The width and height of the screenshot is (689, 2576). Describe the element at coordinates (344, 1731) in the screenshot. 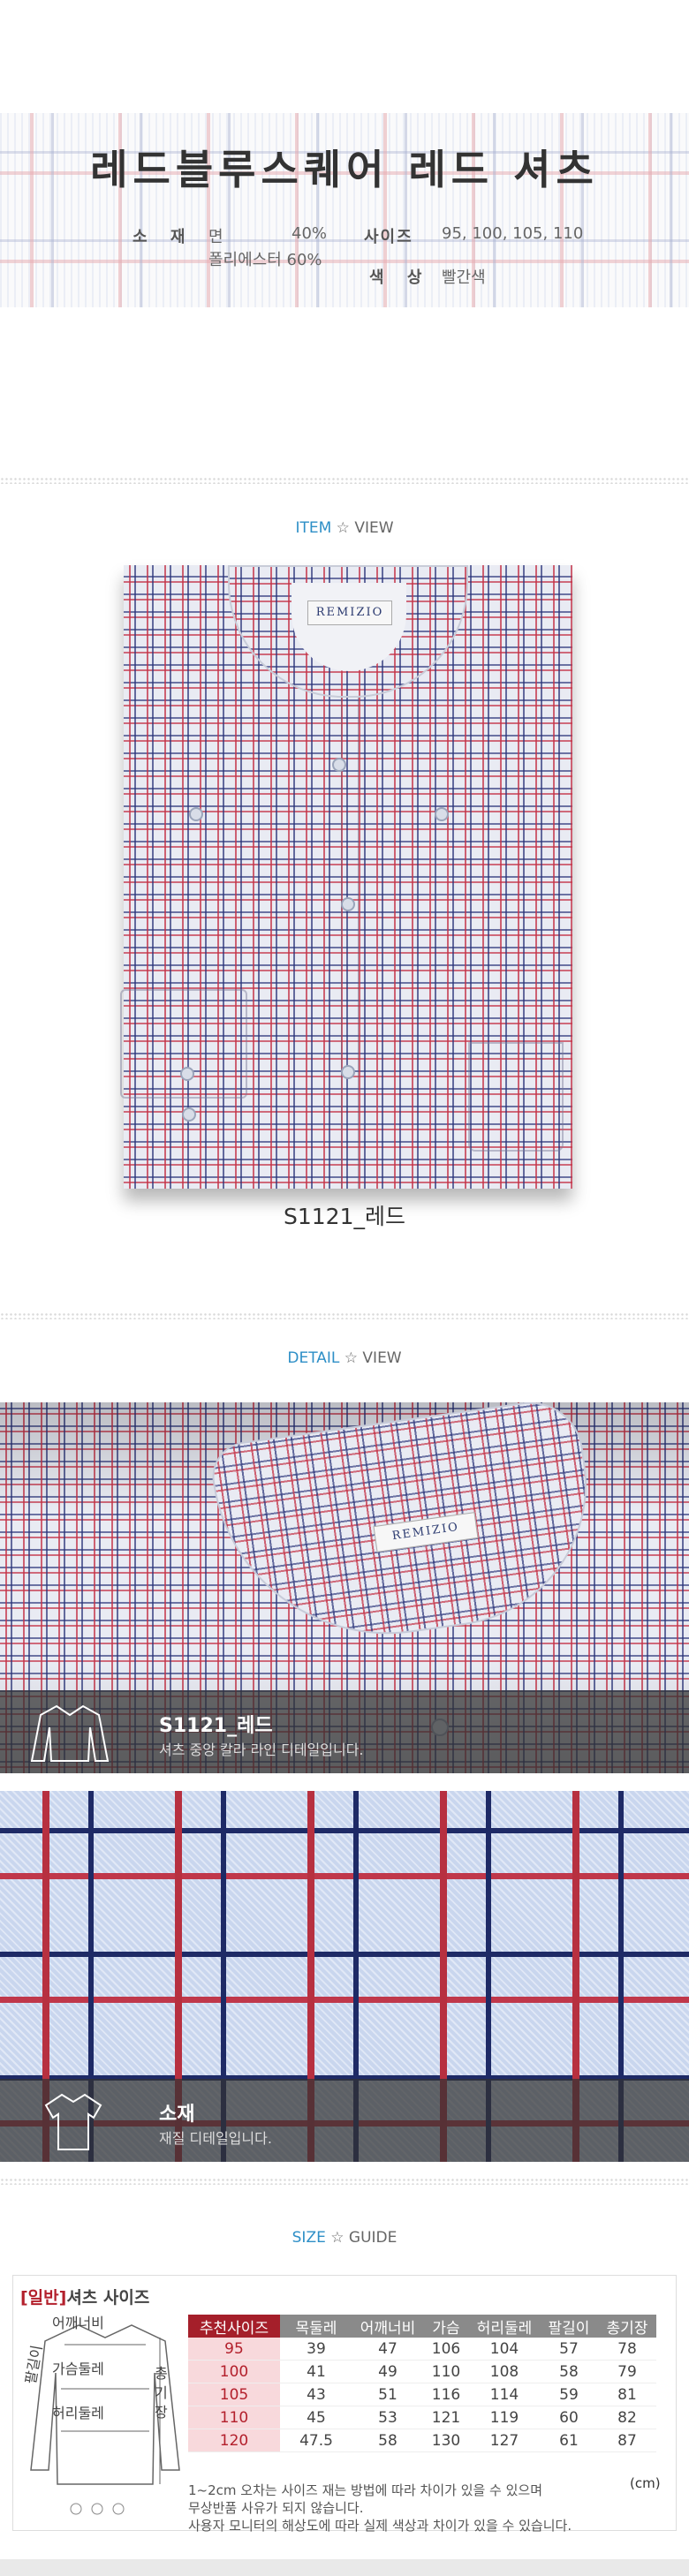

I see `photo-caption-overlay: S1121_레드 셔츠 중앙 칼라 라인 디테일입니다.` at that location.